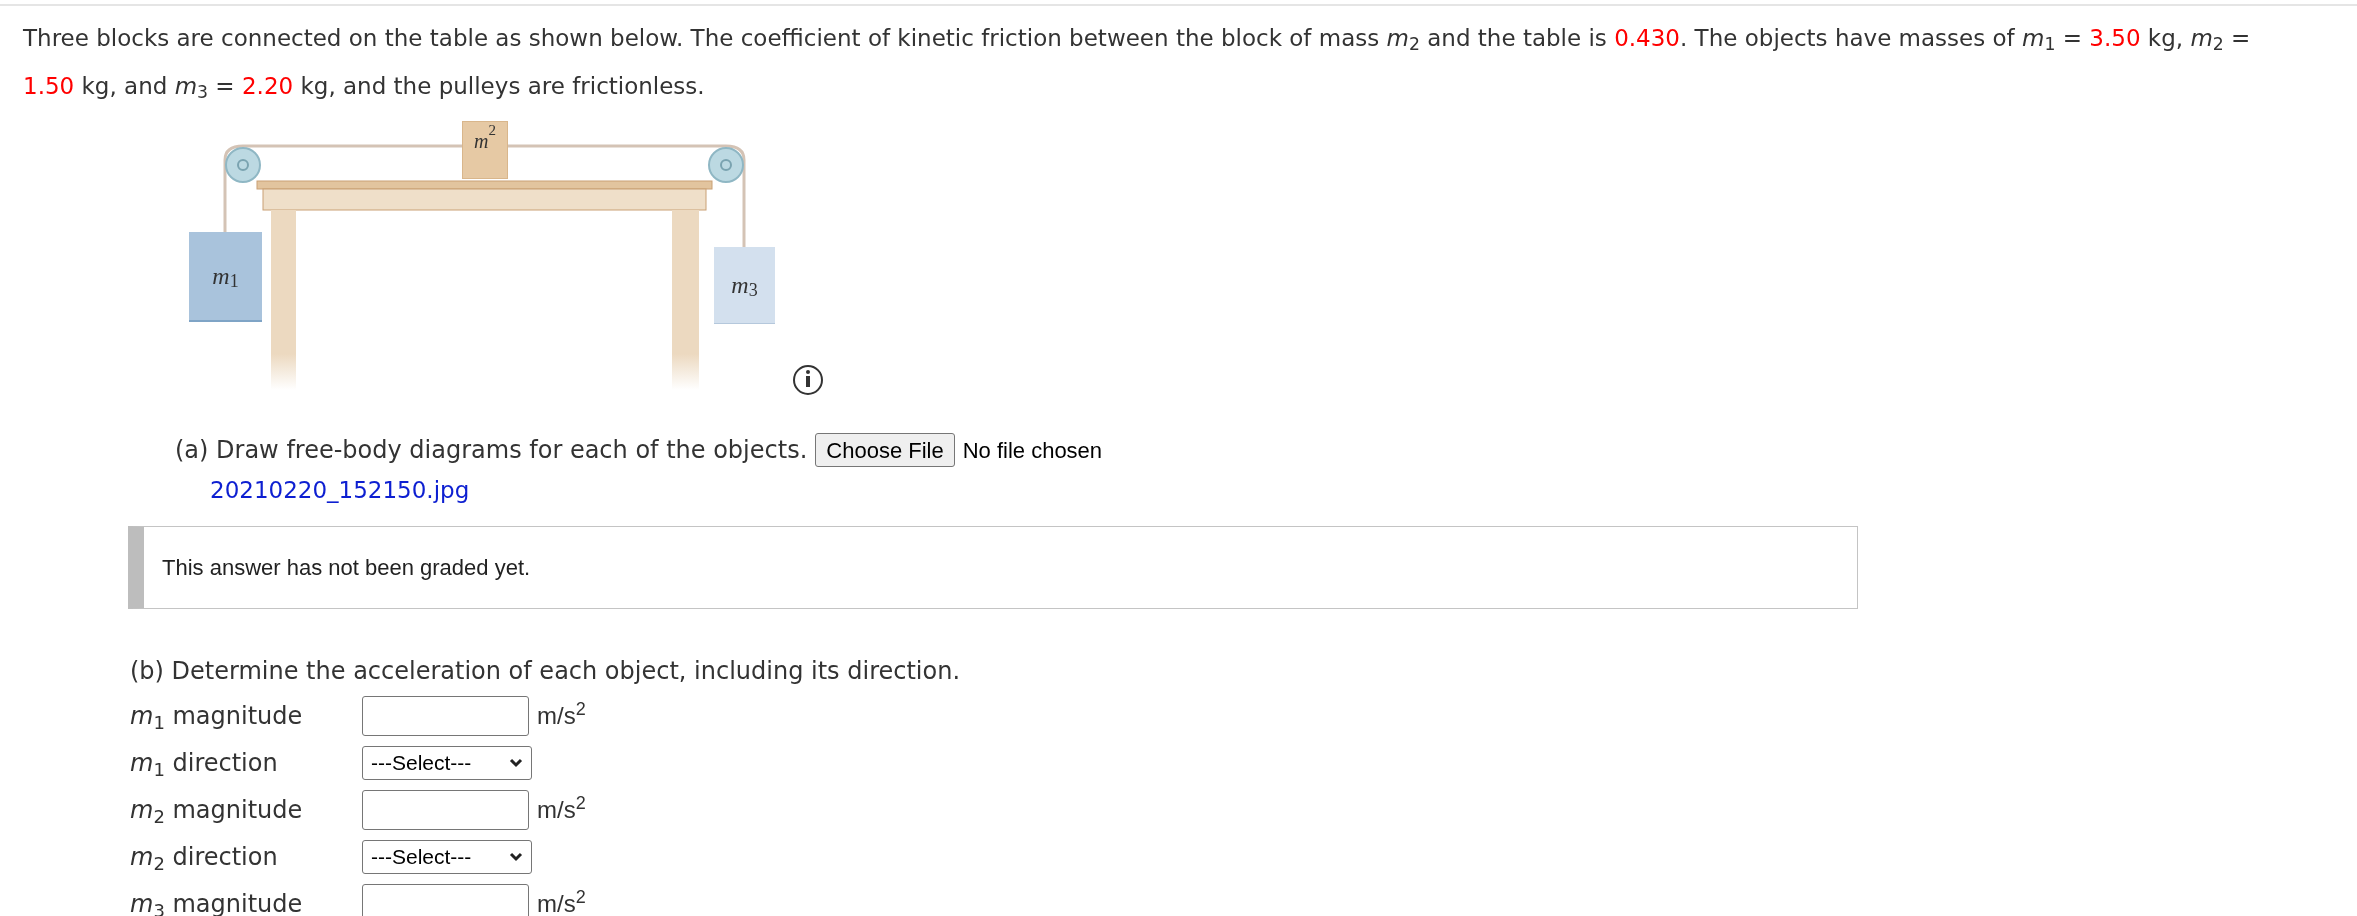  What do you see at coordinates (225, 277) in the screenshot?
I see `mass-block: m$_{1}$` at bounding box center [225, 277].